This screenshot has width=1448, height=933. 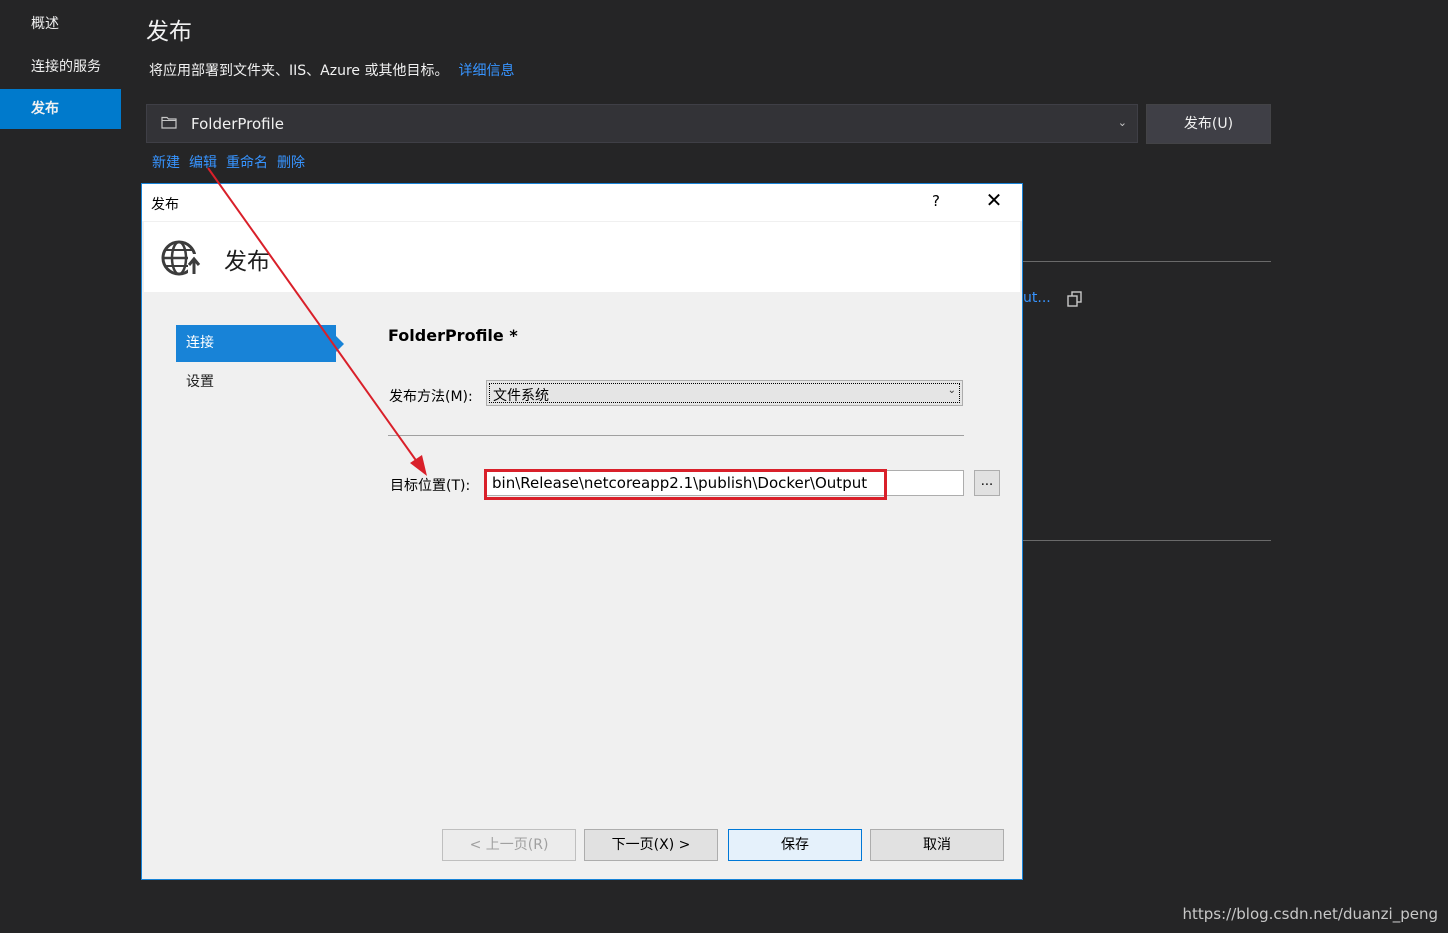 I want to click on rename-profile-link: 重命名, so click(x=247, y=163).